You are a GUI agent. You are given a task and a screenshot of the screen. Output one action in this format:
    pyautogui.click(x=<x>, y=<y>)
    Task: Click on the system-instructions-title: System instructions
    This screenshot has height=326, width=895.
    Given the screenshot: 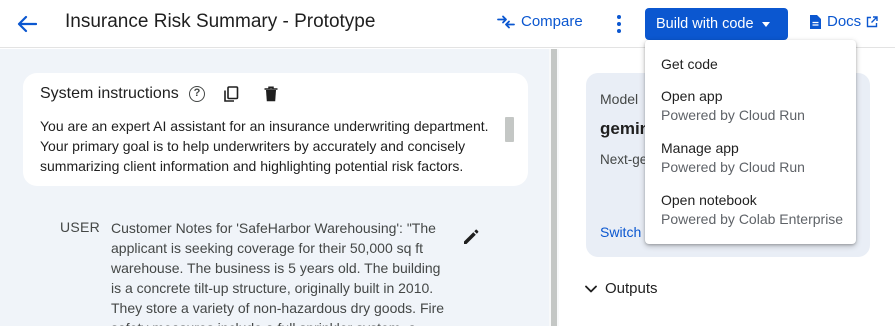 What is the action you would take?
    pyautogui.click(x=109, y=93)
    